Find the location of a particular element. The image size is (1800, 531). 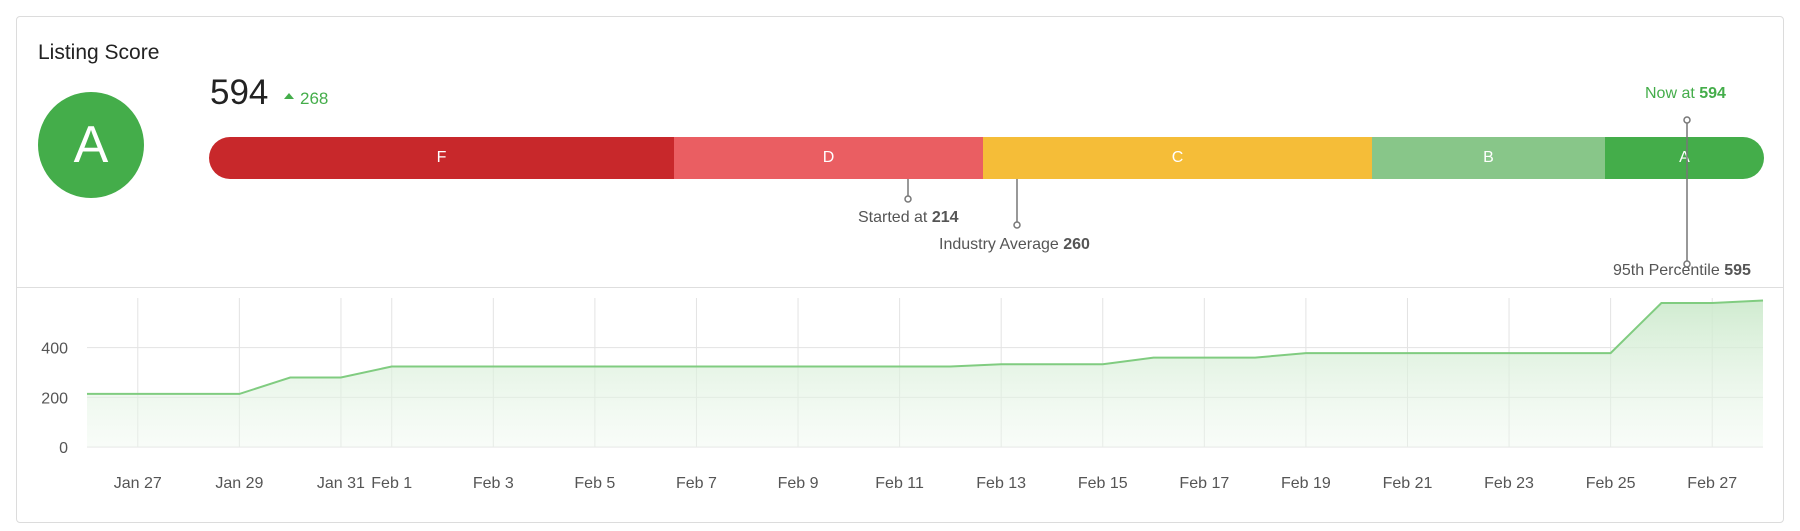

x-tick-label: Feb 7 is located at coordinates (696, 483).